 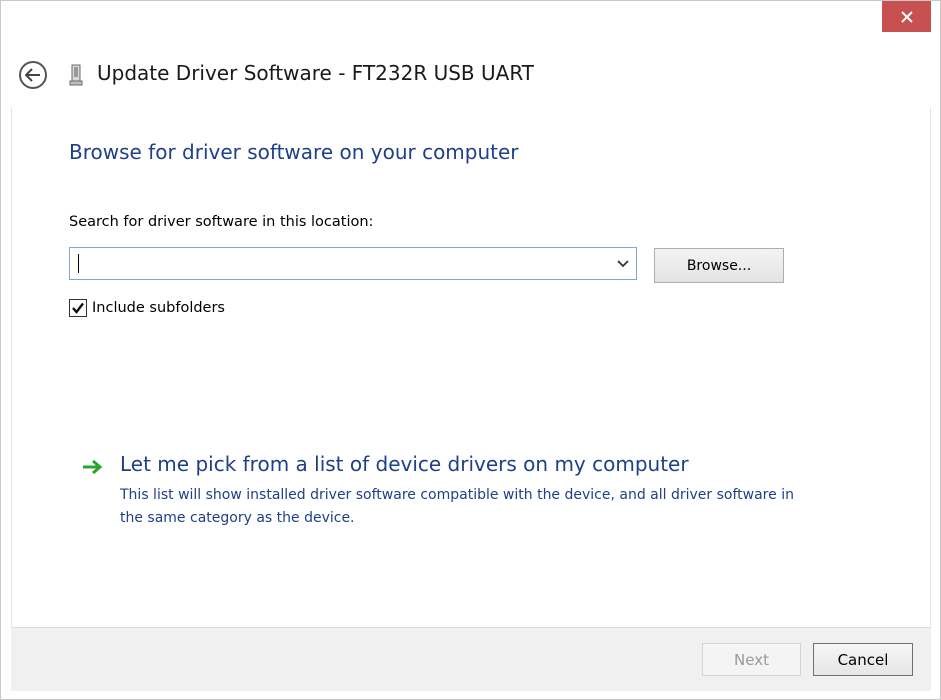 I want to click on cancel-button: Cancel, so click(x=863, y=659).